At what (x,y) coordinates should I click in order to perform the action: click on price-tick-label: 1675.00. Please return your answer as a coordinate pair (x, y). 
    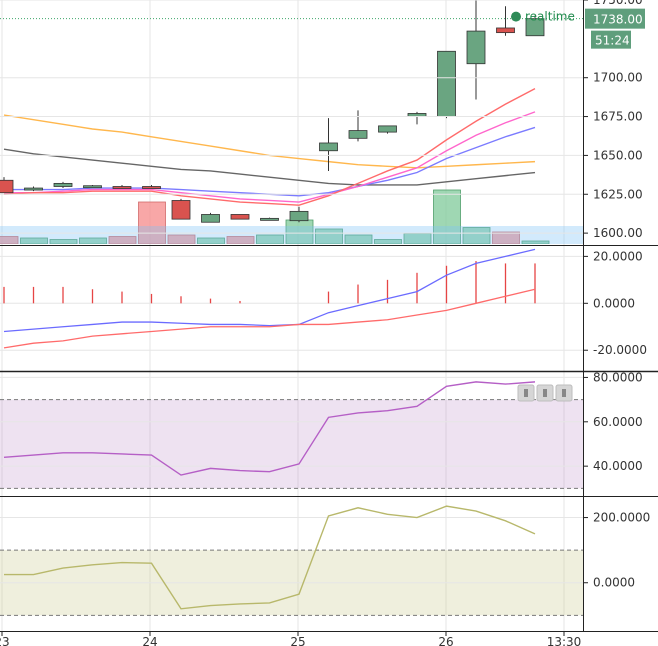
    Looking at the image, I should click on (618, 117).